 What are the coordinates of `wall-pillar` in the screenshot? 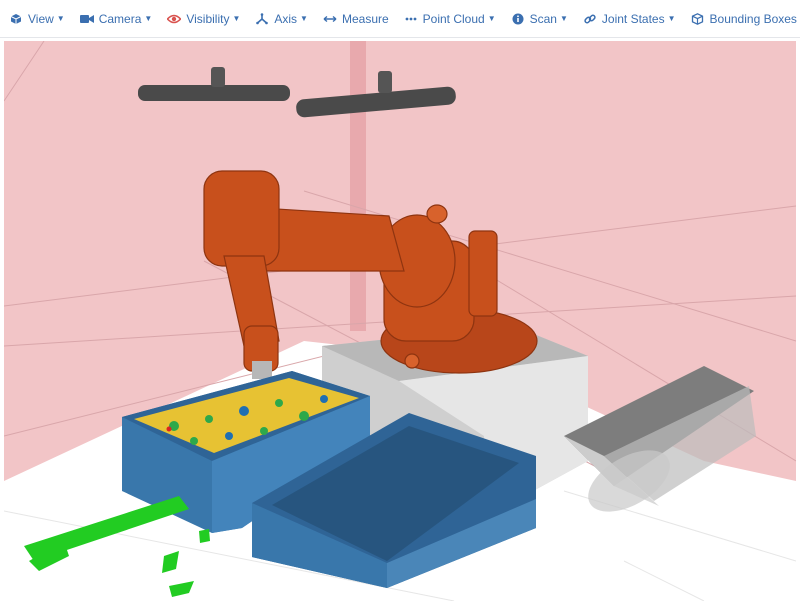 It's located at (358, 186).